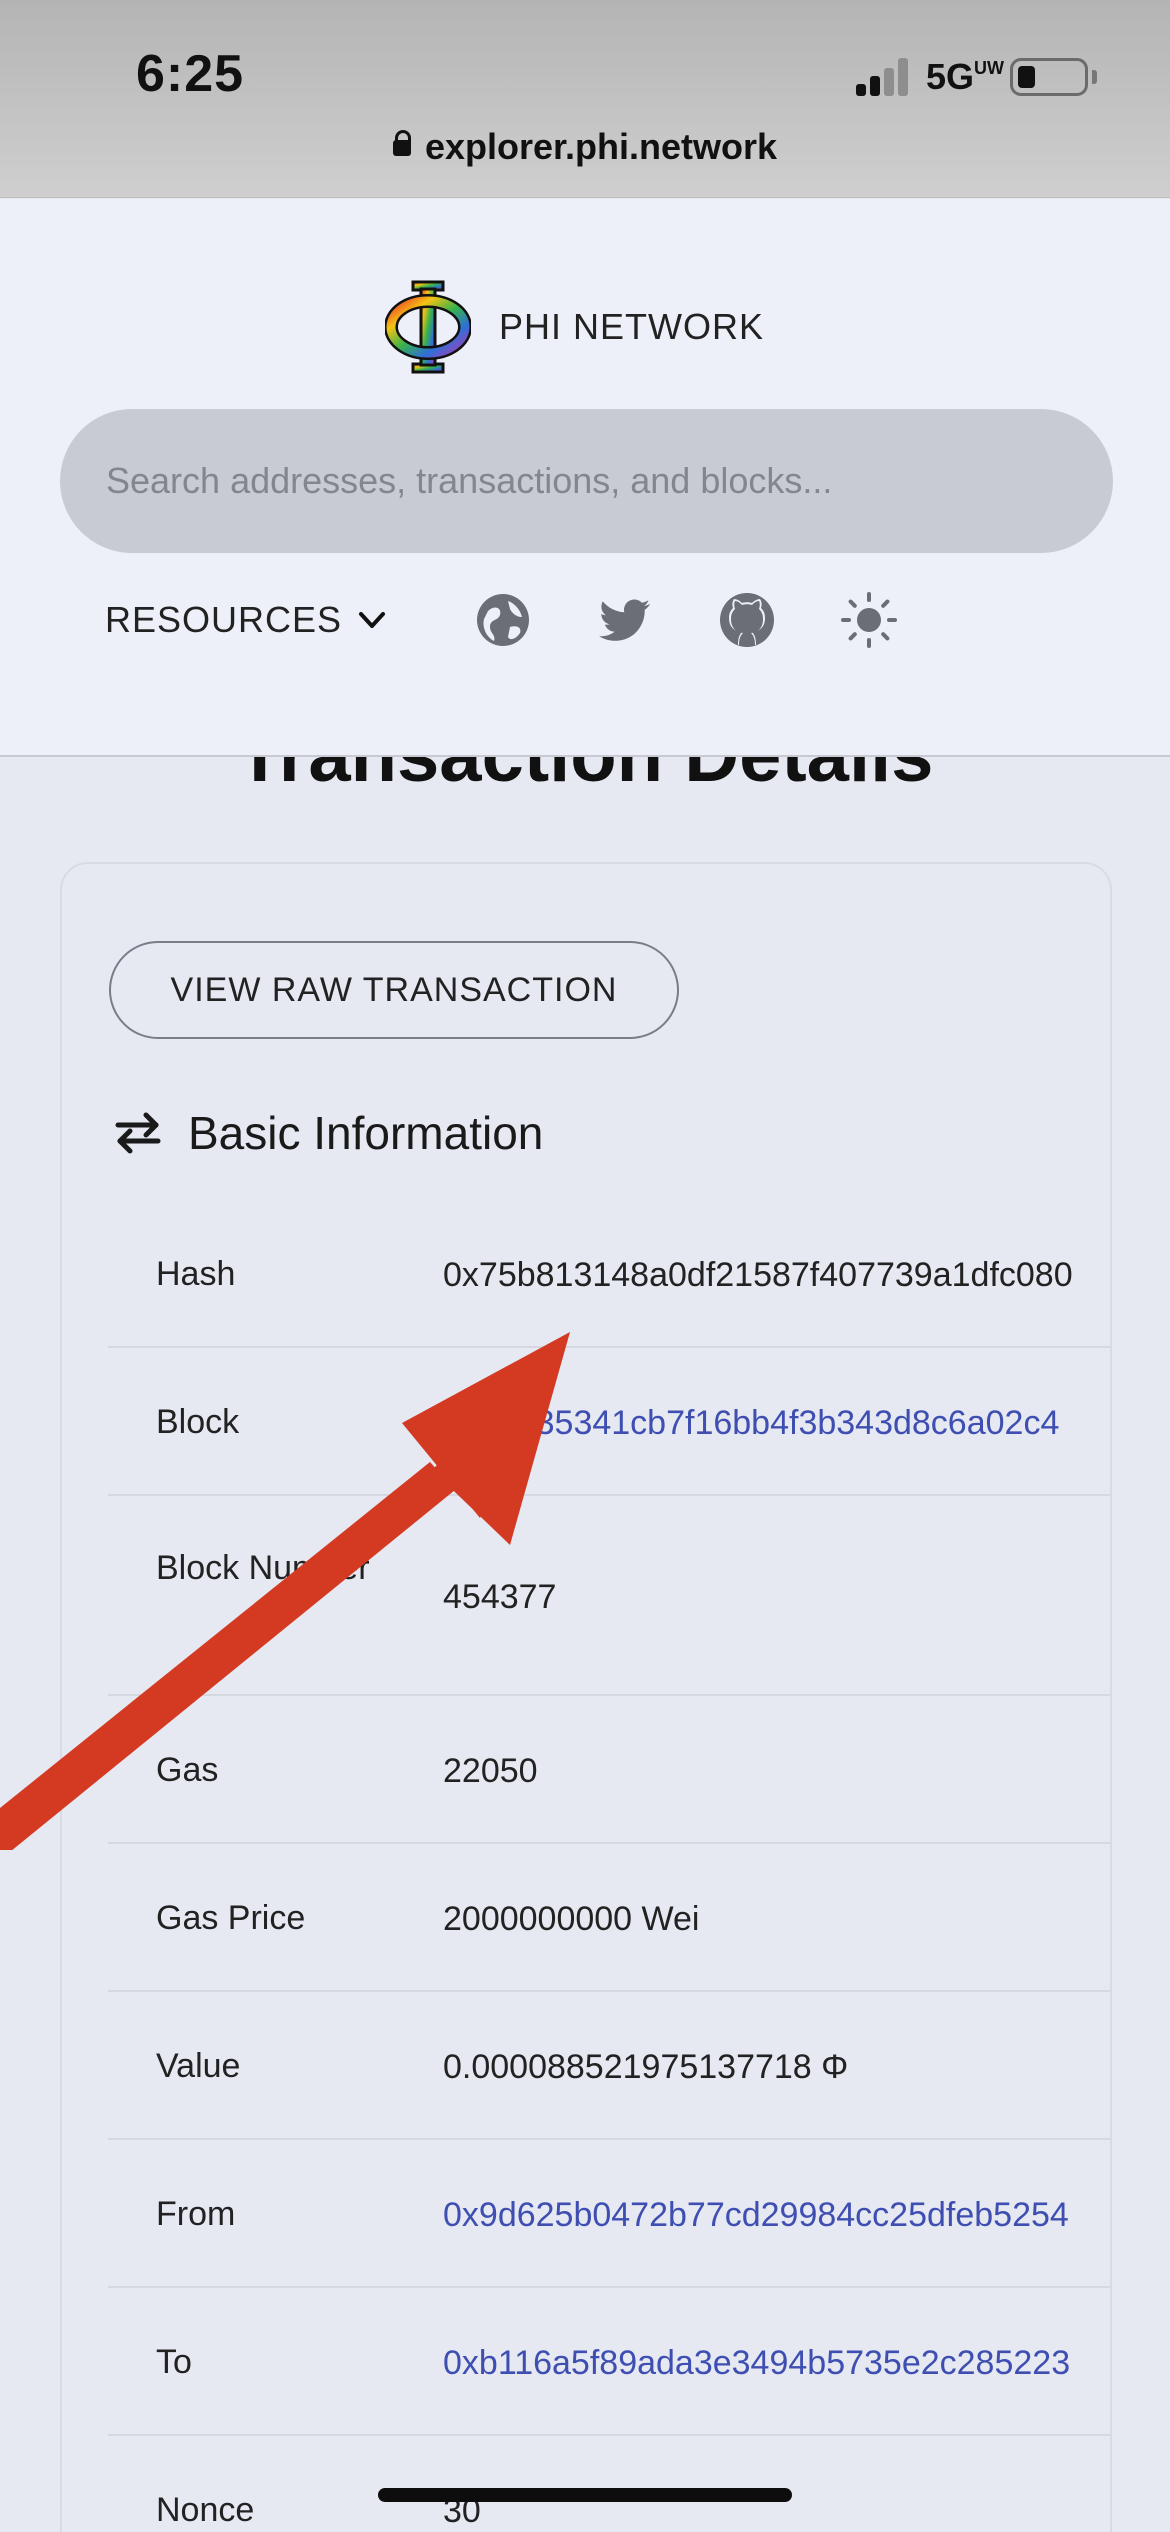 The height and width of the screenshot is (2532, 1170). I want to click on header-nav: RESOURCES, so click(501, 620).